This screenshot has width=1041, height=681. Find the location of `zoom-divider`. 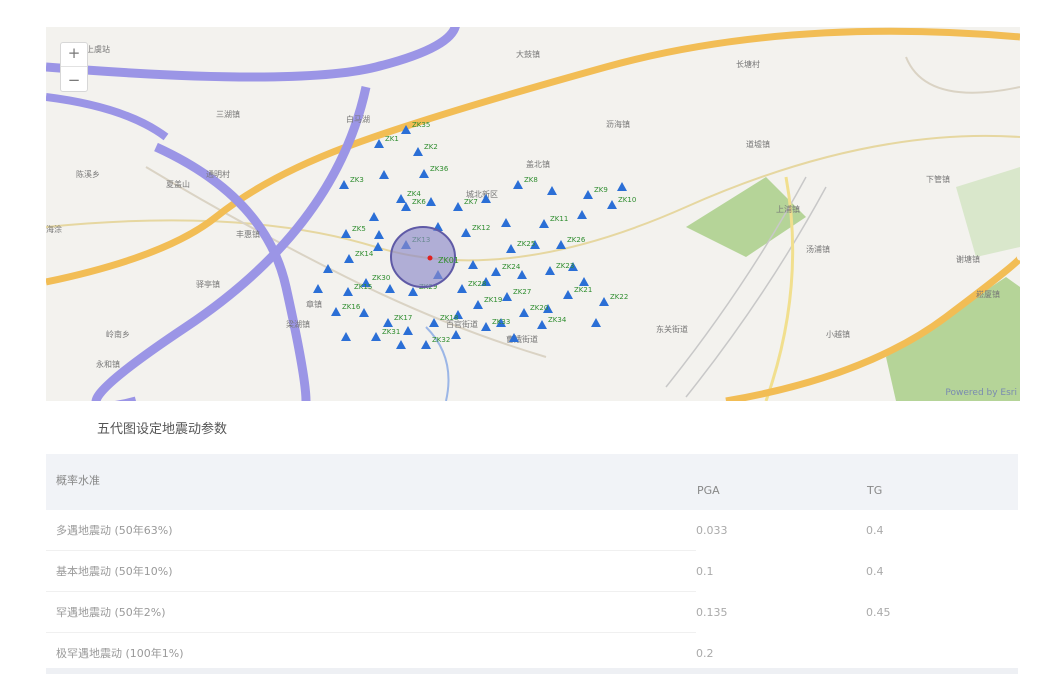

zoom-divider is located at coordinates (74, 67).